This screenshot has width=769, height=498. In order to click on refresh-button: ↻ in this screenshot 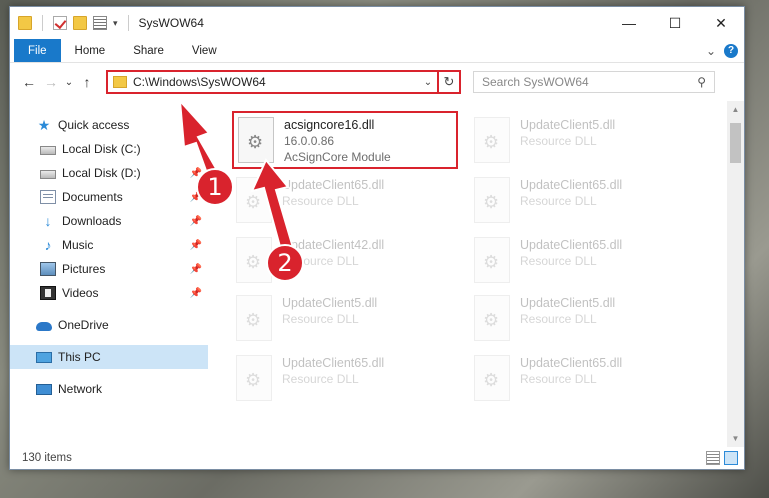, I will do `click(448, 82)`.